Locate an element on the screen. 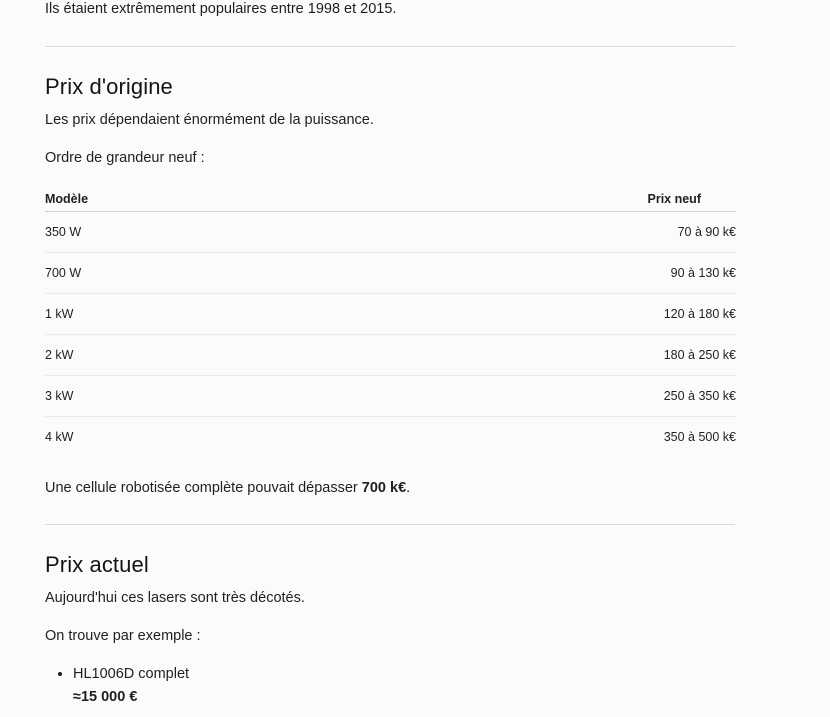  cell-price: 120 à 180 k€ is located at coordinates (503, 314).